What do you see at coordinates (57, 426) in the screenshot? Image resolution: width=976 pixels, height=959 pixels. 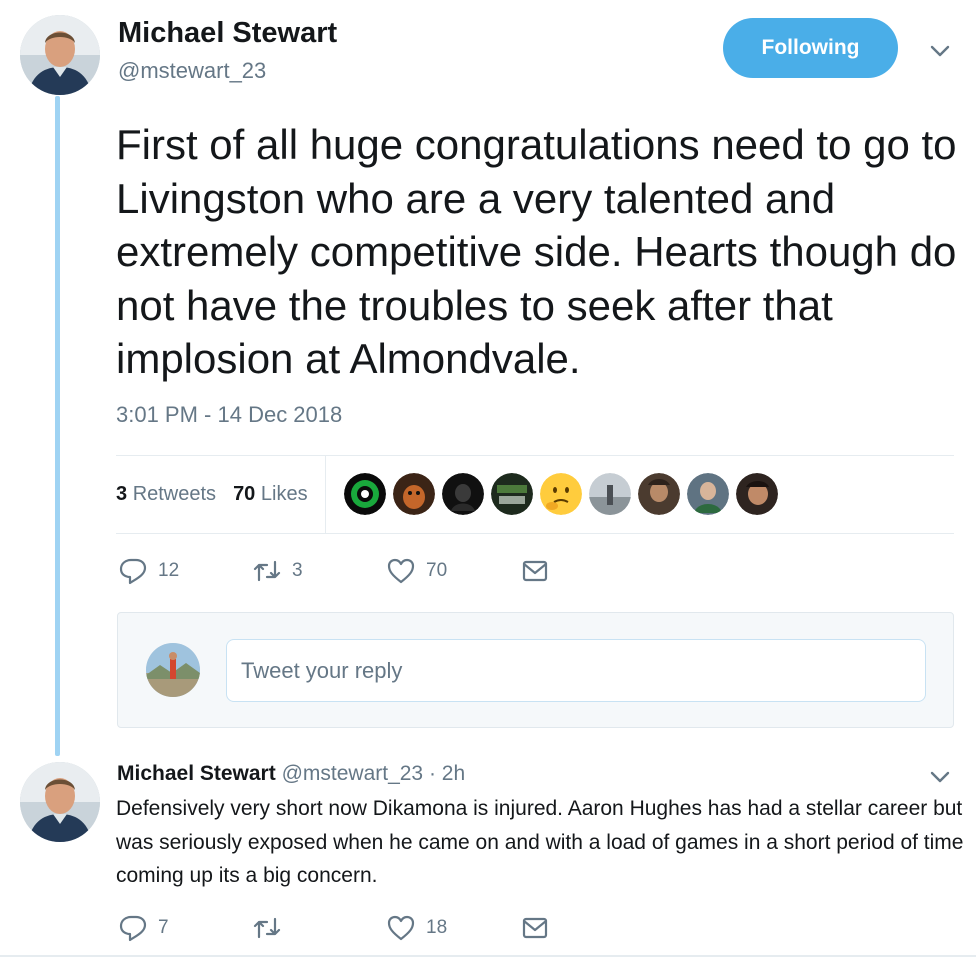 I see `thread-connector-line` at bounding box center [57, 426].